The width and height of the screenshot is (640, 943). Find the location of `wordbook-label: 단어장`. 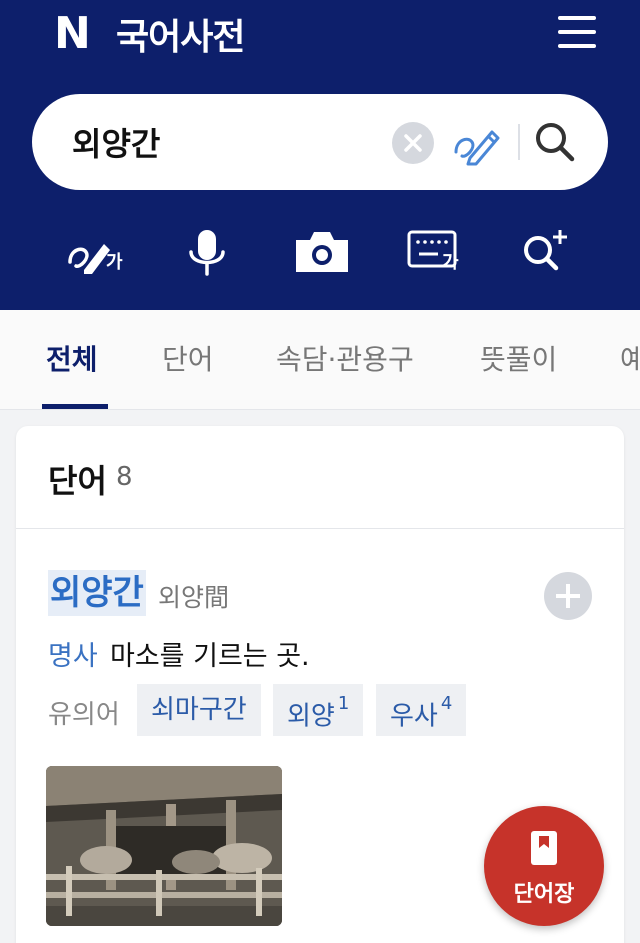

wordbook-label: 단어장 is located at coordinates (544, 894).